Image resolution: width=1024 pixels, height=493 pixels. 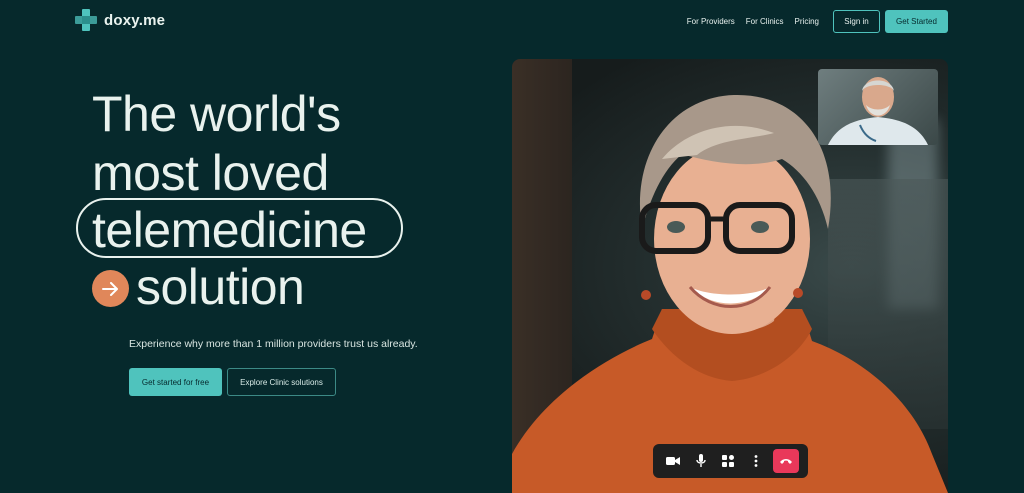 What do you see at coordinates (220, 287) in the screenshot?
I see `headline-line-4: solution` at bounding box center [220, 287].